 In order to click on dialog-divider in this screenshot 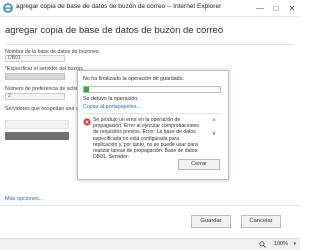, I will do `click(152, 113)`.